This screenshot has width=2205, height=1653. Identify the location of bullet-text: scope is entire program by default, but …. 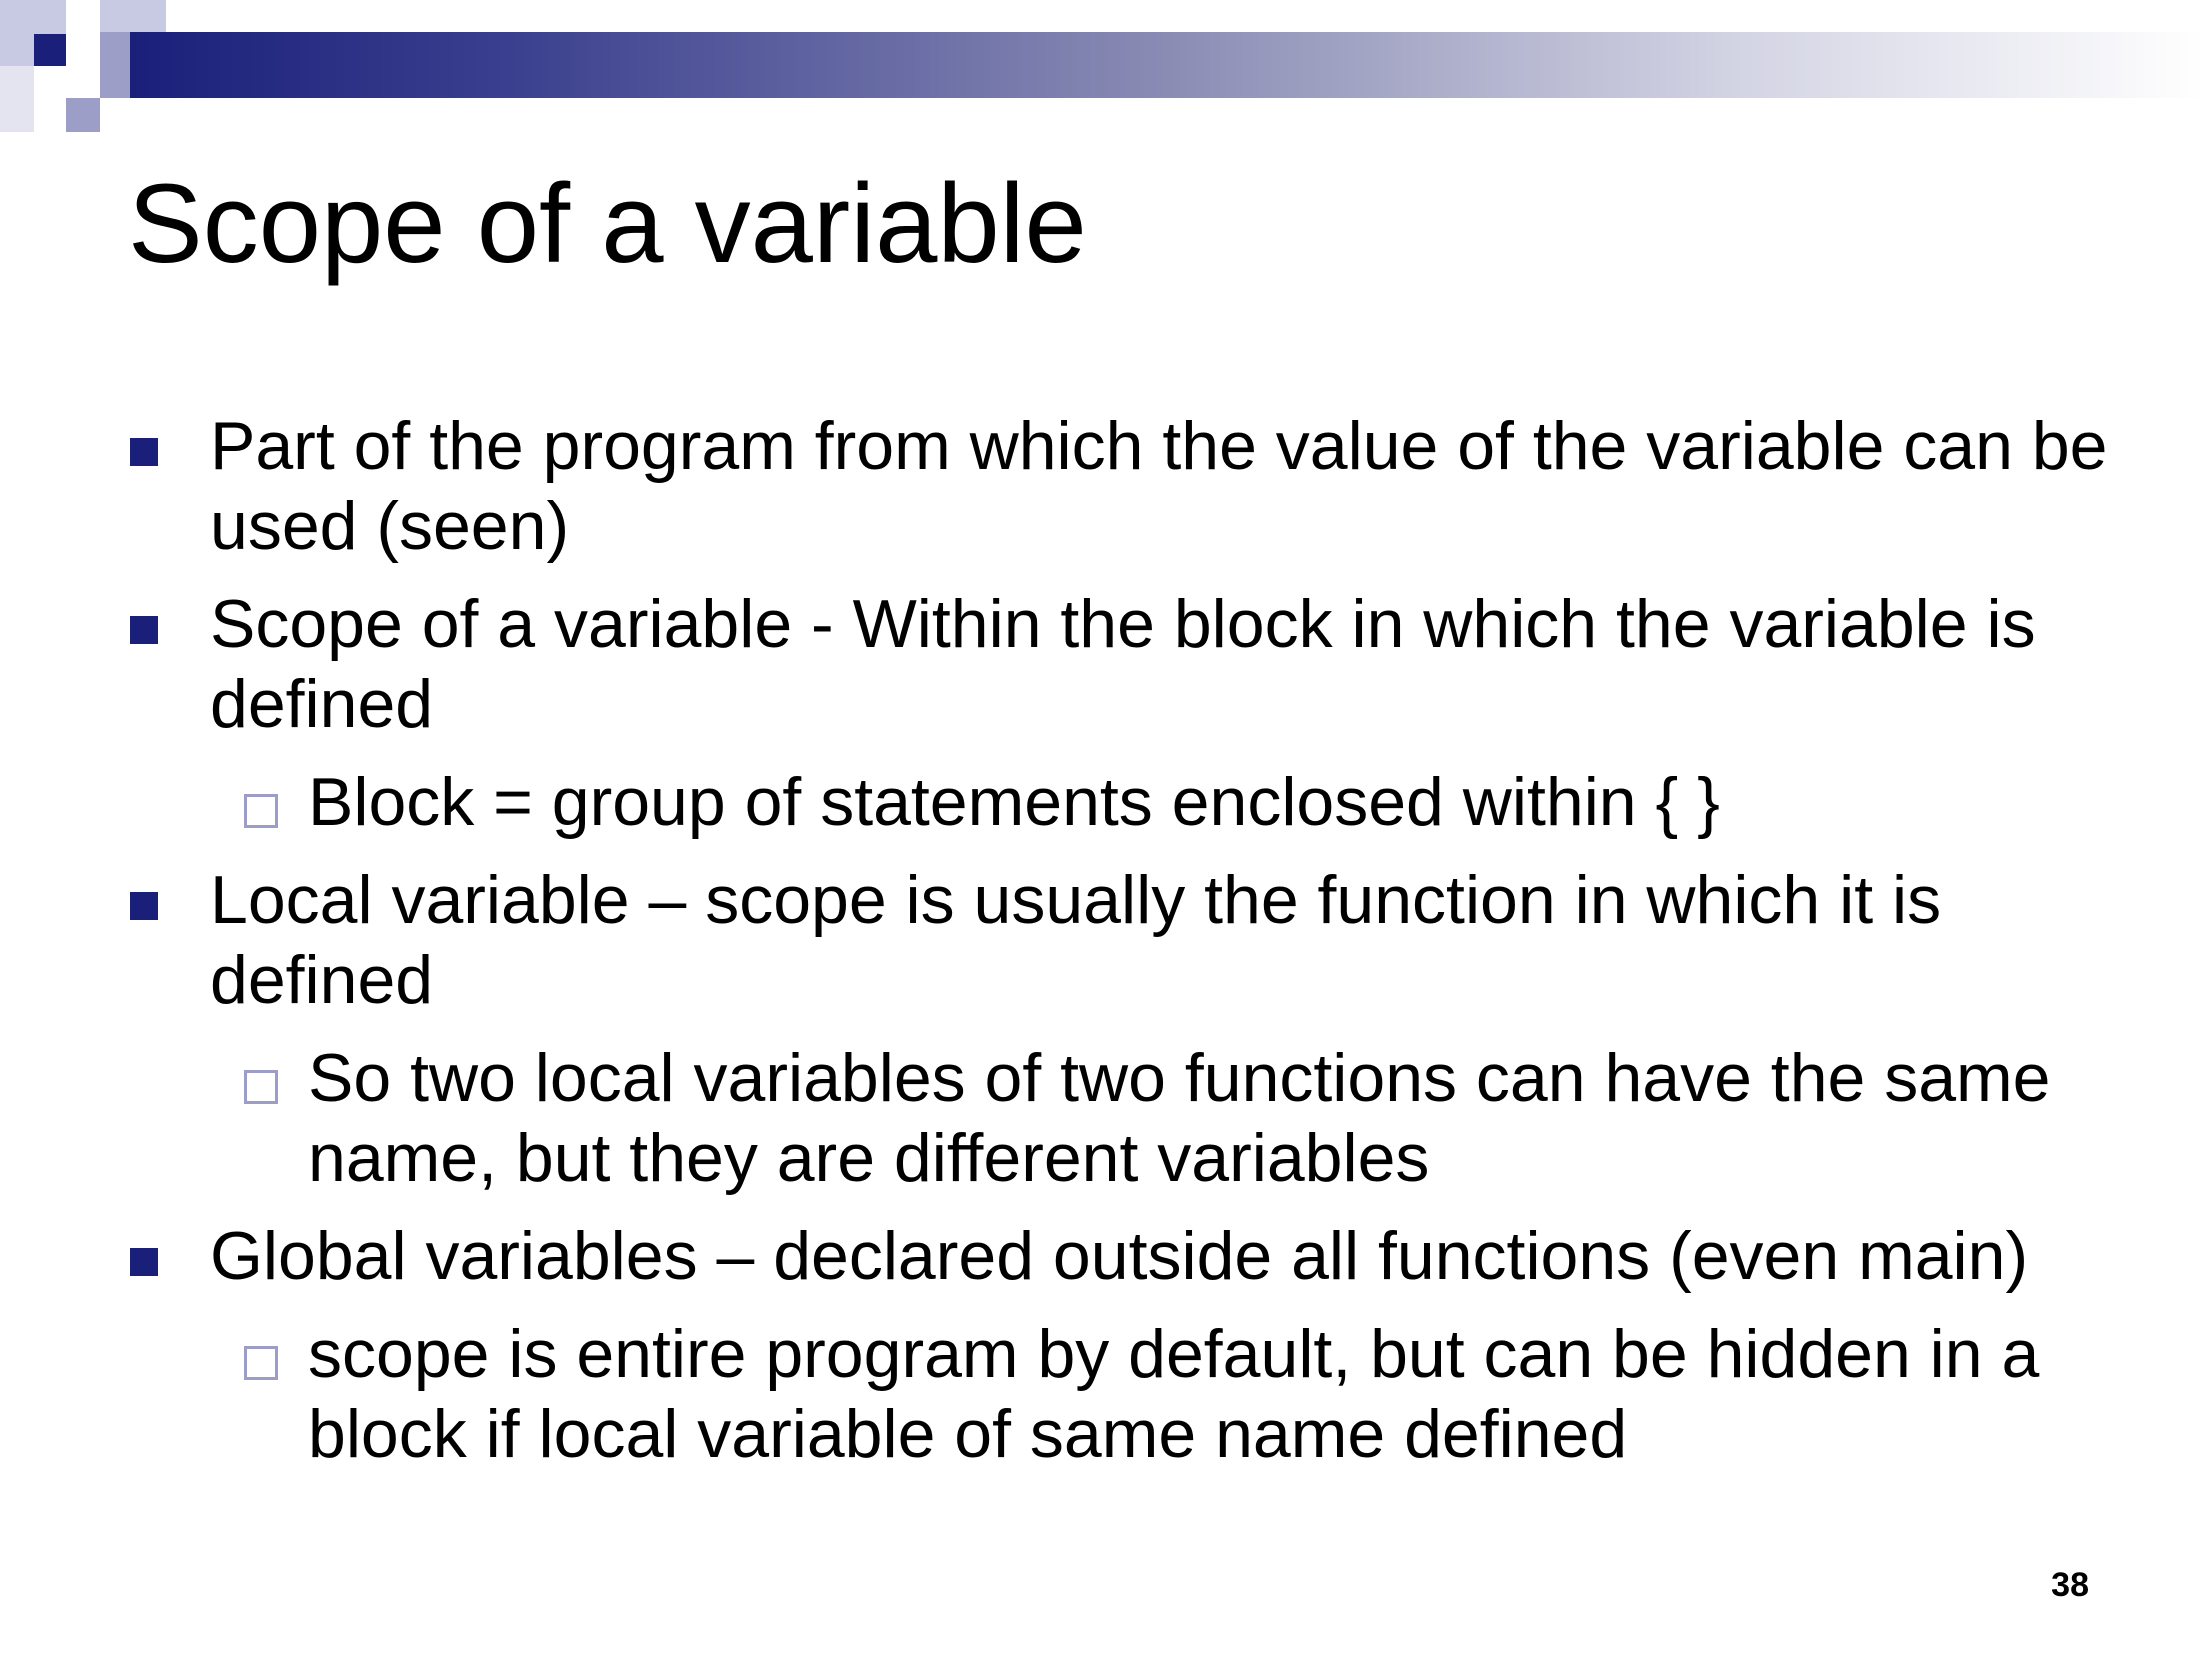
(1174, 1394).